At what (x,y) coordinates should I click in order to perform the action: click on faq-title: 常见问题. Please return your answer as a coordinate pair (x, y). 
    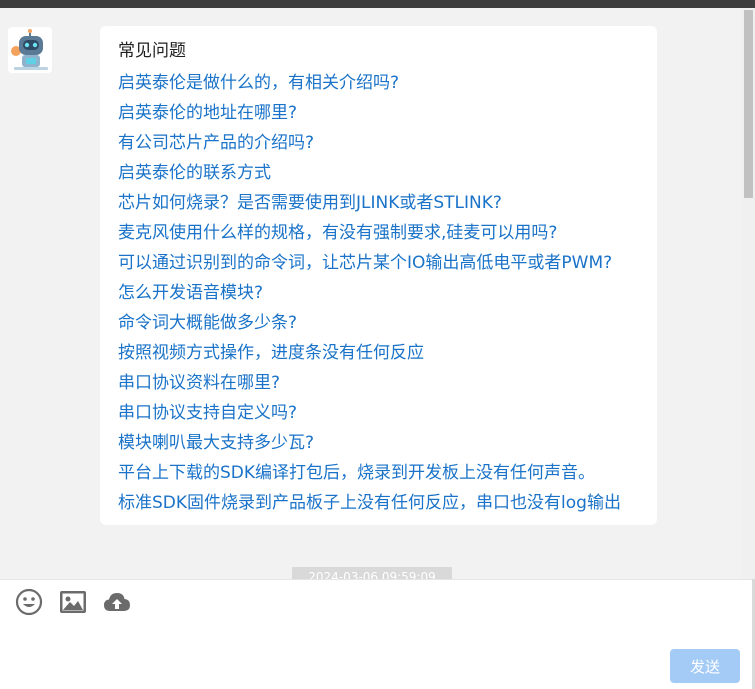
    Looking at the image, I should click on (152, 51).